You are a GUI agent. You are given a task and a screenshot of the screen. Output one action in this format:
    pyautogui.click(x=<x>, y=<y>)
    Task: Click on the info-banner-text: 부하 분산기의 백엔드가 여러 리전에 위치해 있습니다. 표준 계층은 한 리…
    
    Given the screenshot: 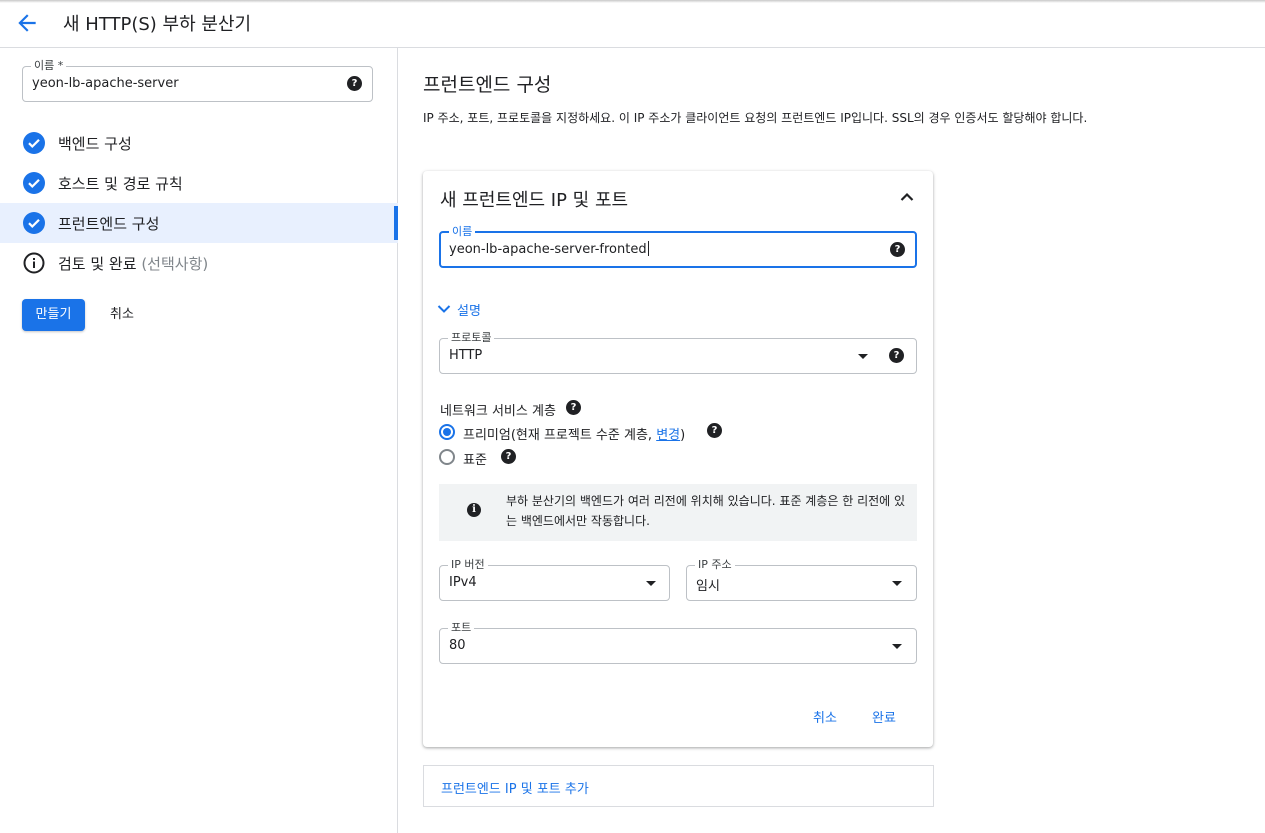 What is the action you would take?
    pyautogui.click(x=706, y=511)
    